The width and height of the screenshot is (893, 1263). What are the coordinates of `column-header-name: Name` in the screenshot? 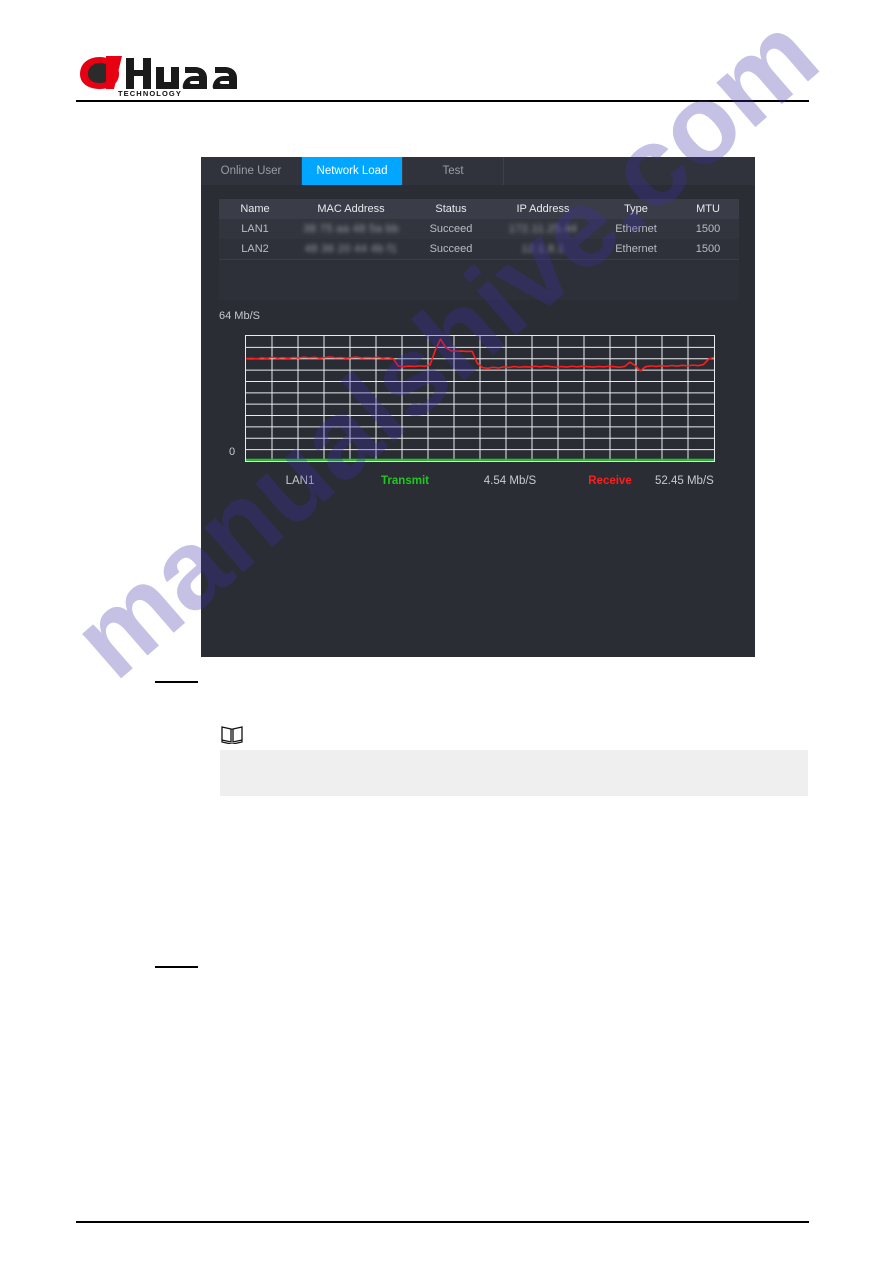 It's located at (255, 209).